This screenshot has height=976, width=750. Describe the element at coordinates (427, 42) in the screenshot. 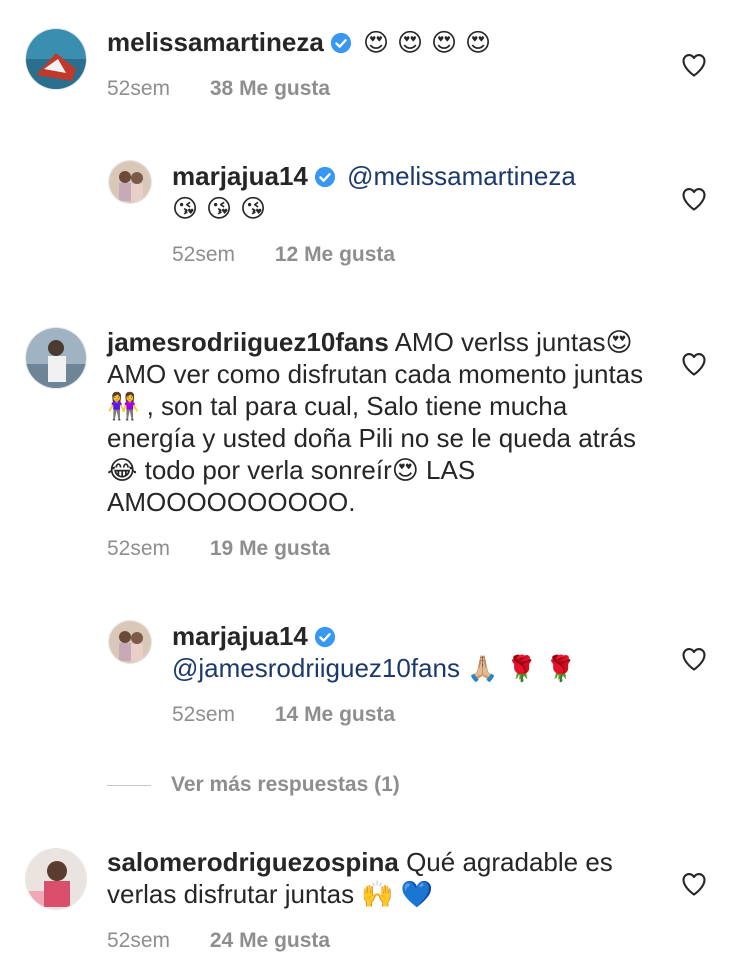

I see `comment-text: 😍 😍 😍 😍` at that location.